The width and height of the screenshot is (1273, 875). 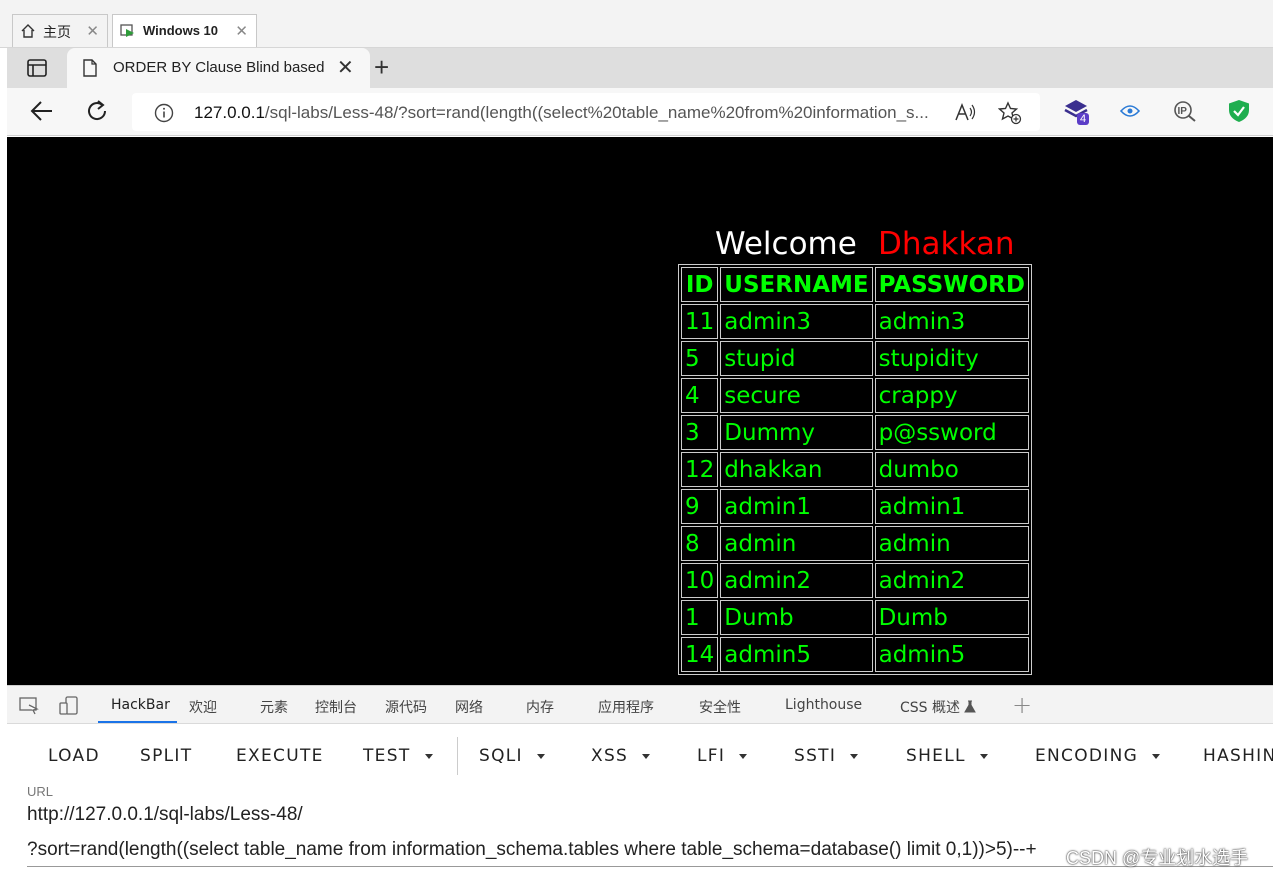 What do you see at coordinates (37, 68) in the screenshot?
I see `tab-actions-icon` at bounding box center [37, 68].